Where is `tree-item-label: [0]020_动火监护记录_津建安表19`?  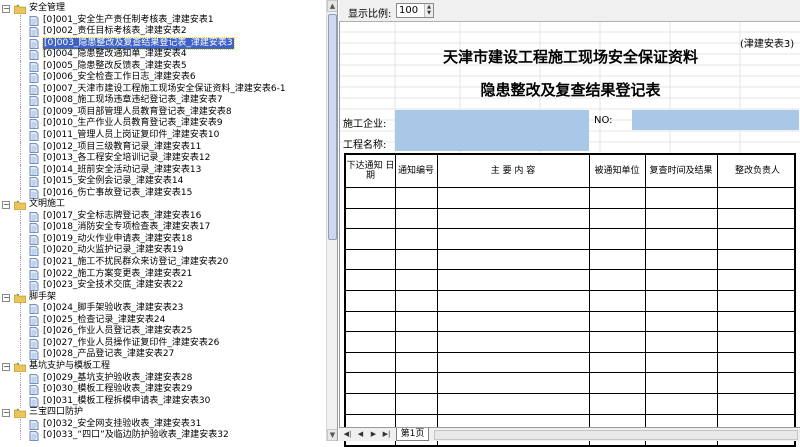
tree-item-label: [0]020_动火监护记录_津建安表19 is located at coordinates (113, 250).